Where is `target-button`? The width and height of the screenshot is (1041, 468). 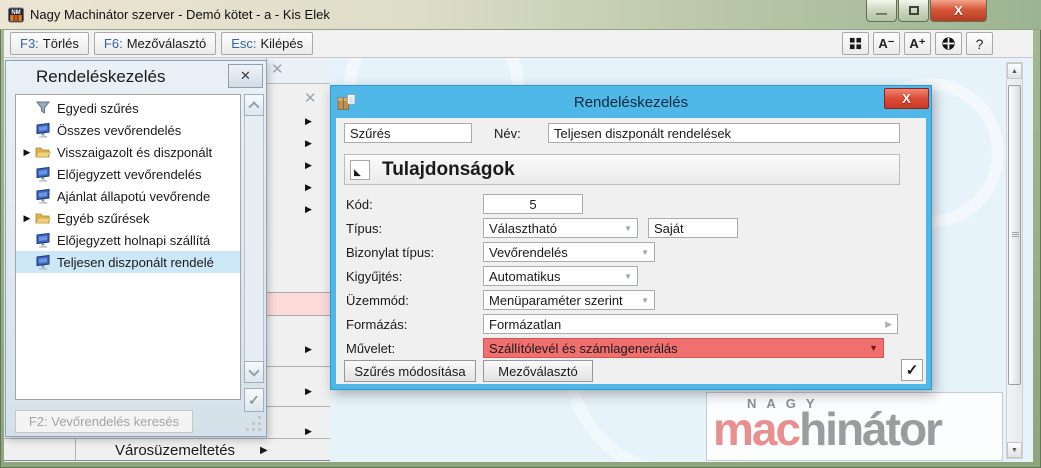 target-button is located at coordinates (948, 43).